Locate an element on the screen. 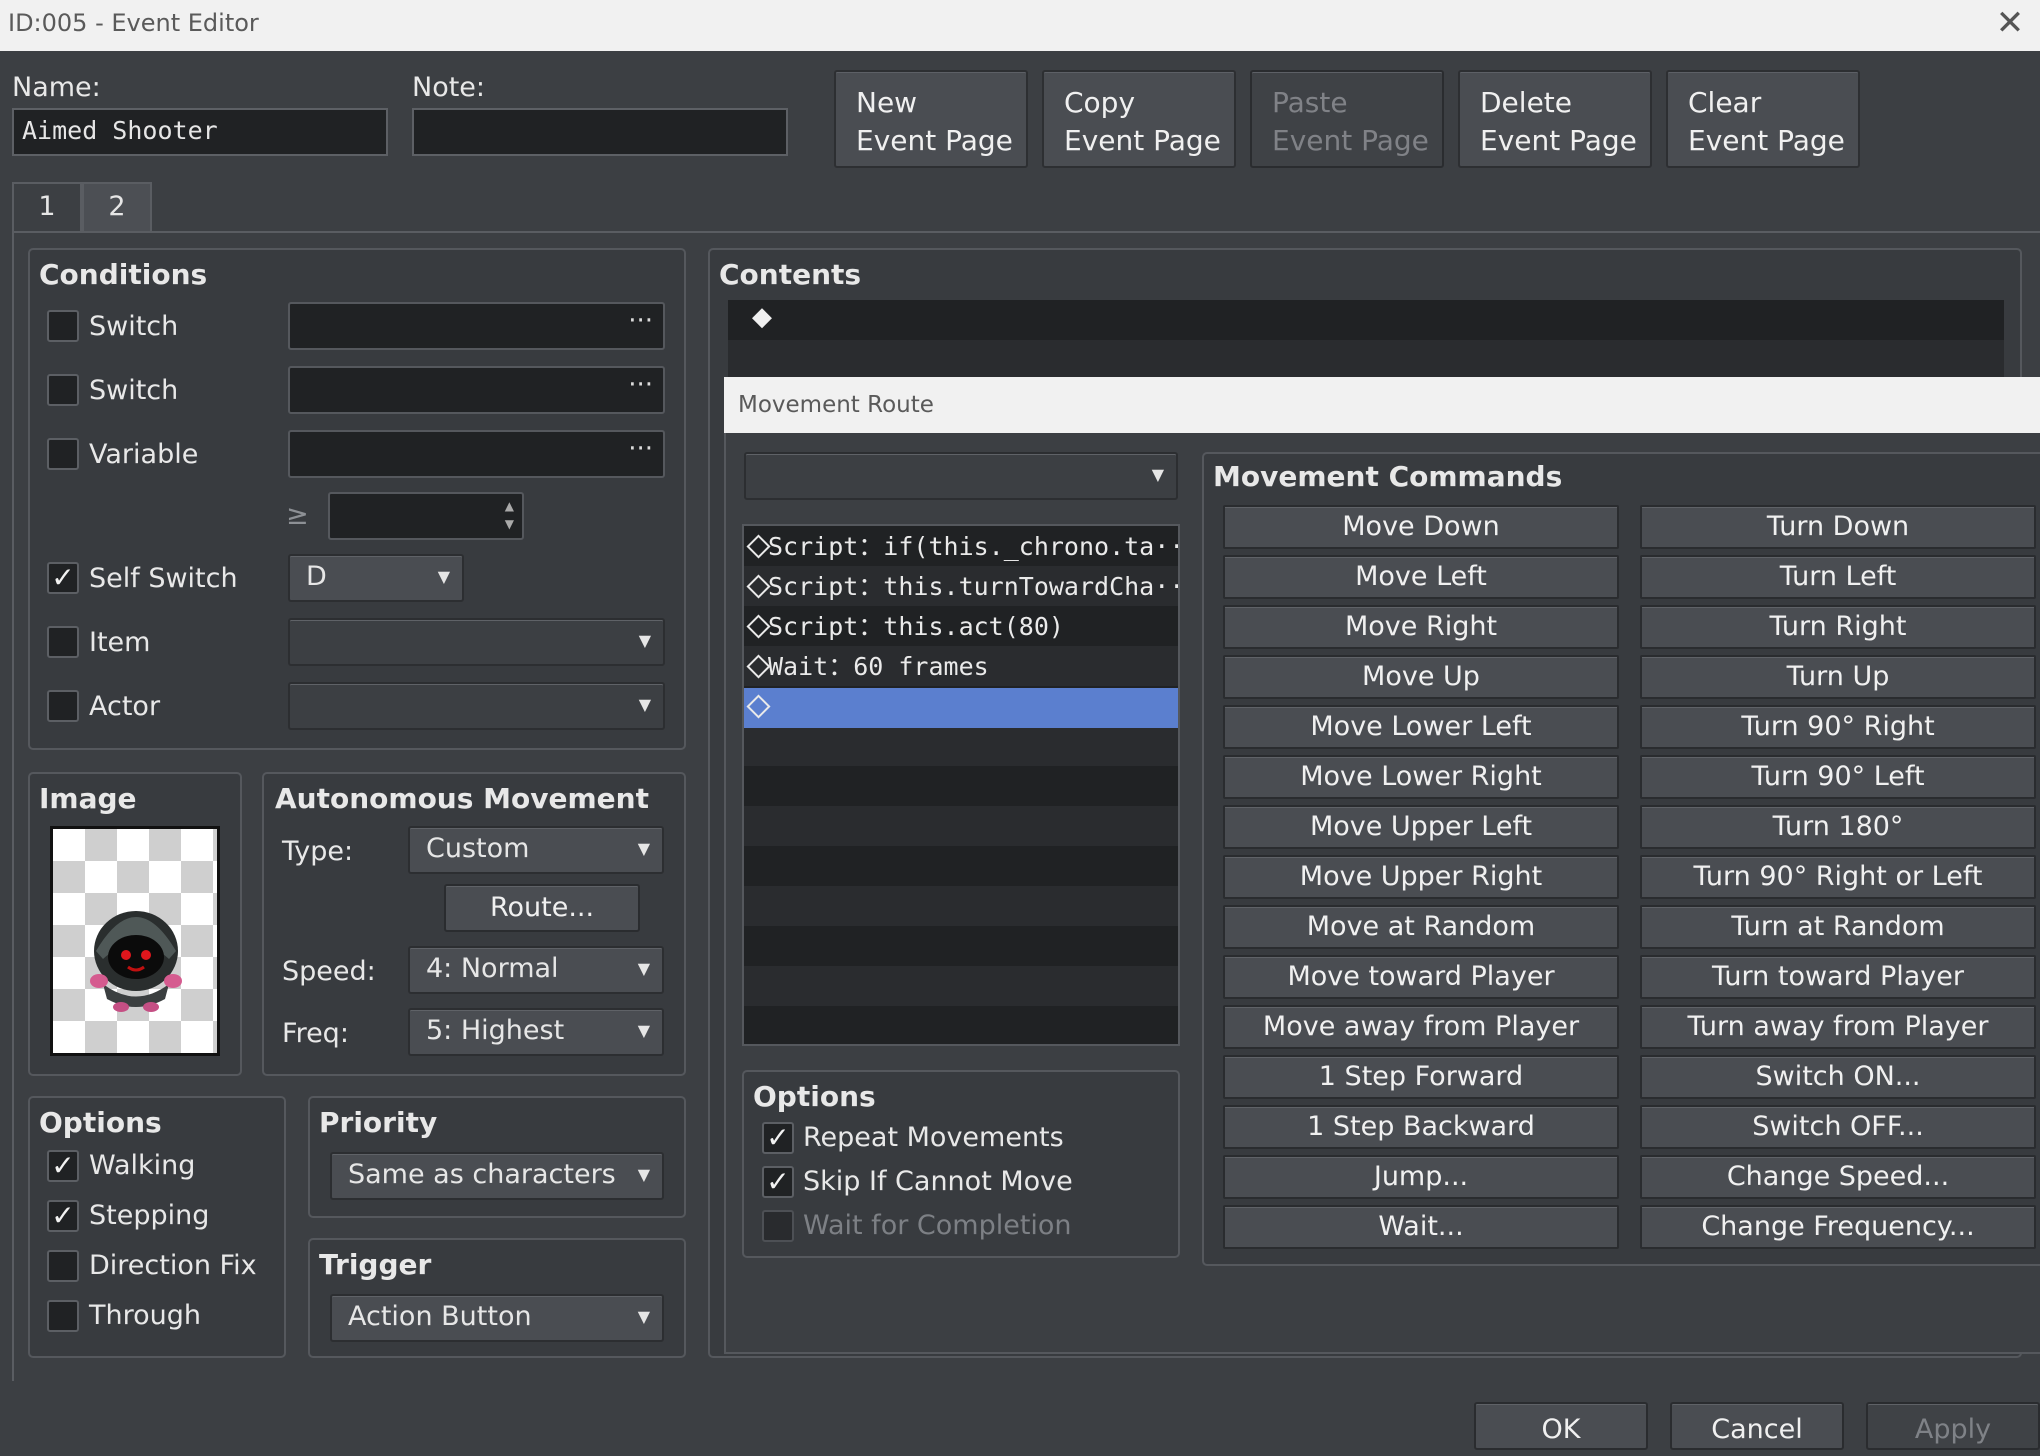  trigger-dropdown: Action Button ▼ is located at coordinates (497, 1318).